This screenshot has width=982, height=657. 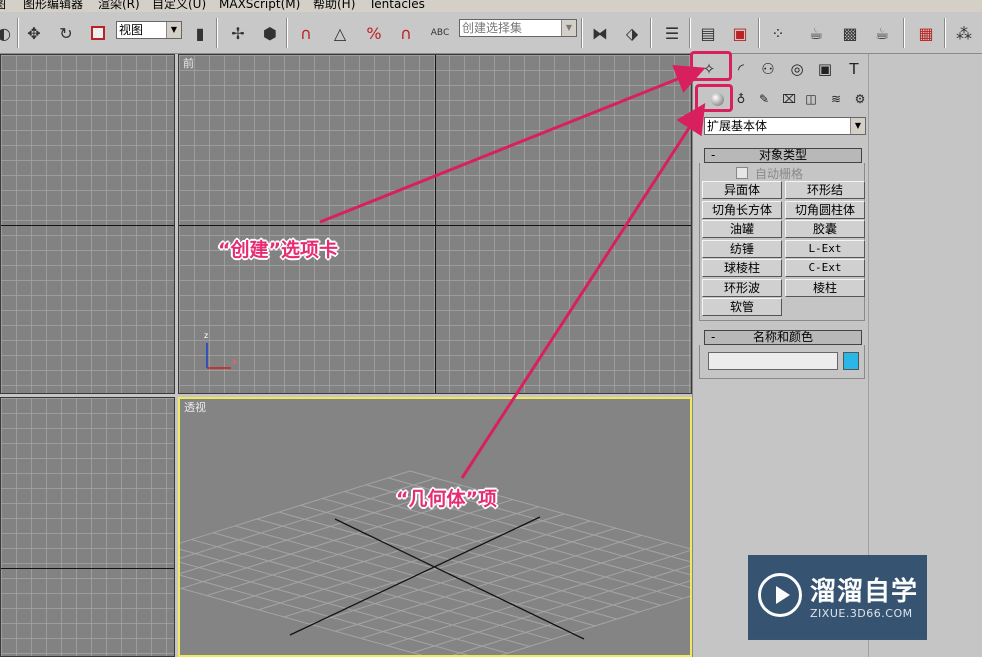 What do you see at coordinates (340, 33) in the screenshot?
I see `angle-snap-icon: △` at bounding box center [340, 33].